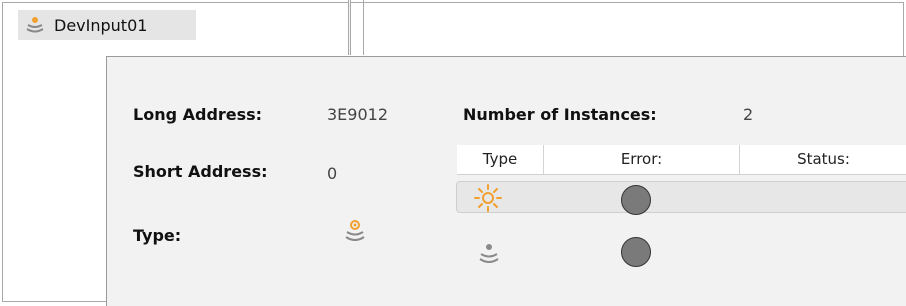 The image size is (906, 306). I want to click on long-address-label: Long Address:, so click(198, 114).